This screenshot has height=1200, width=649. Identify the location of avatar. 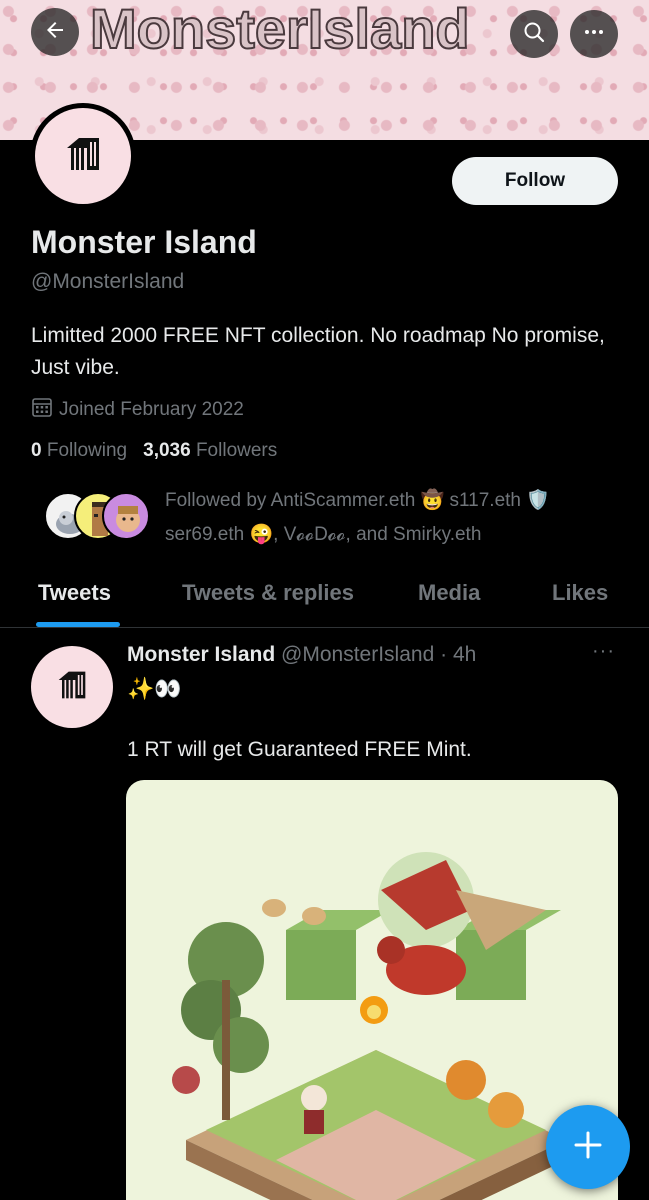
(126, 516).